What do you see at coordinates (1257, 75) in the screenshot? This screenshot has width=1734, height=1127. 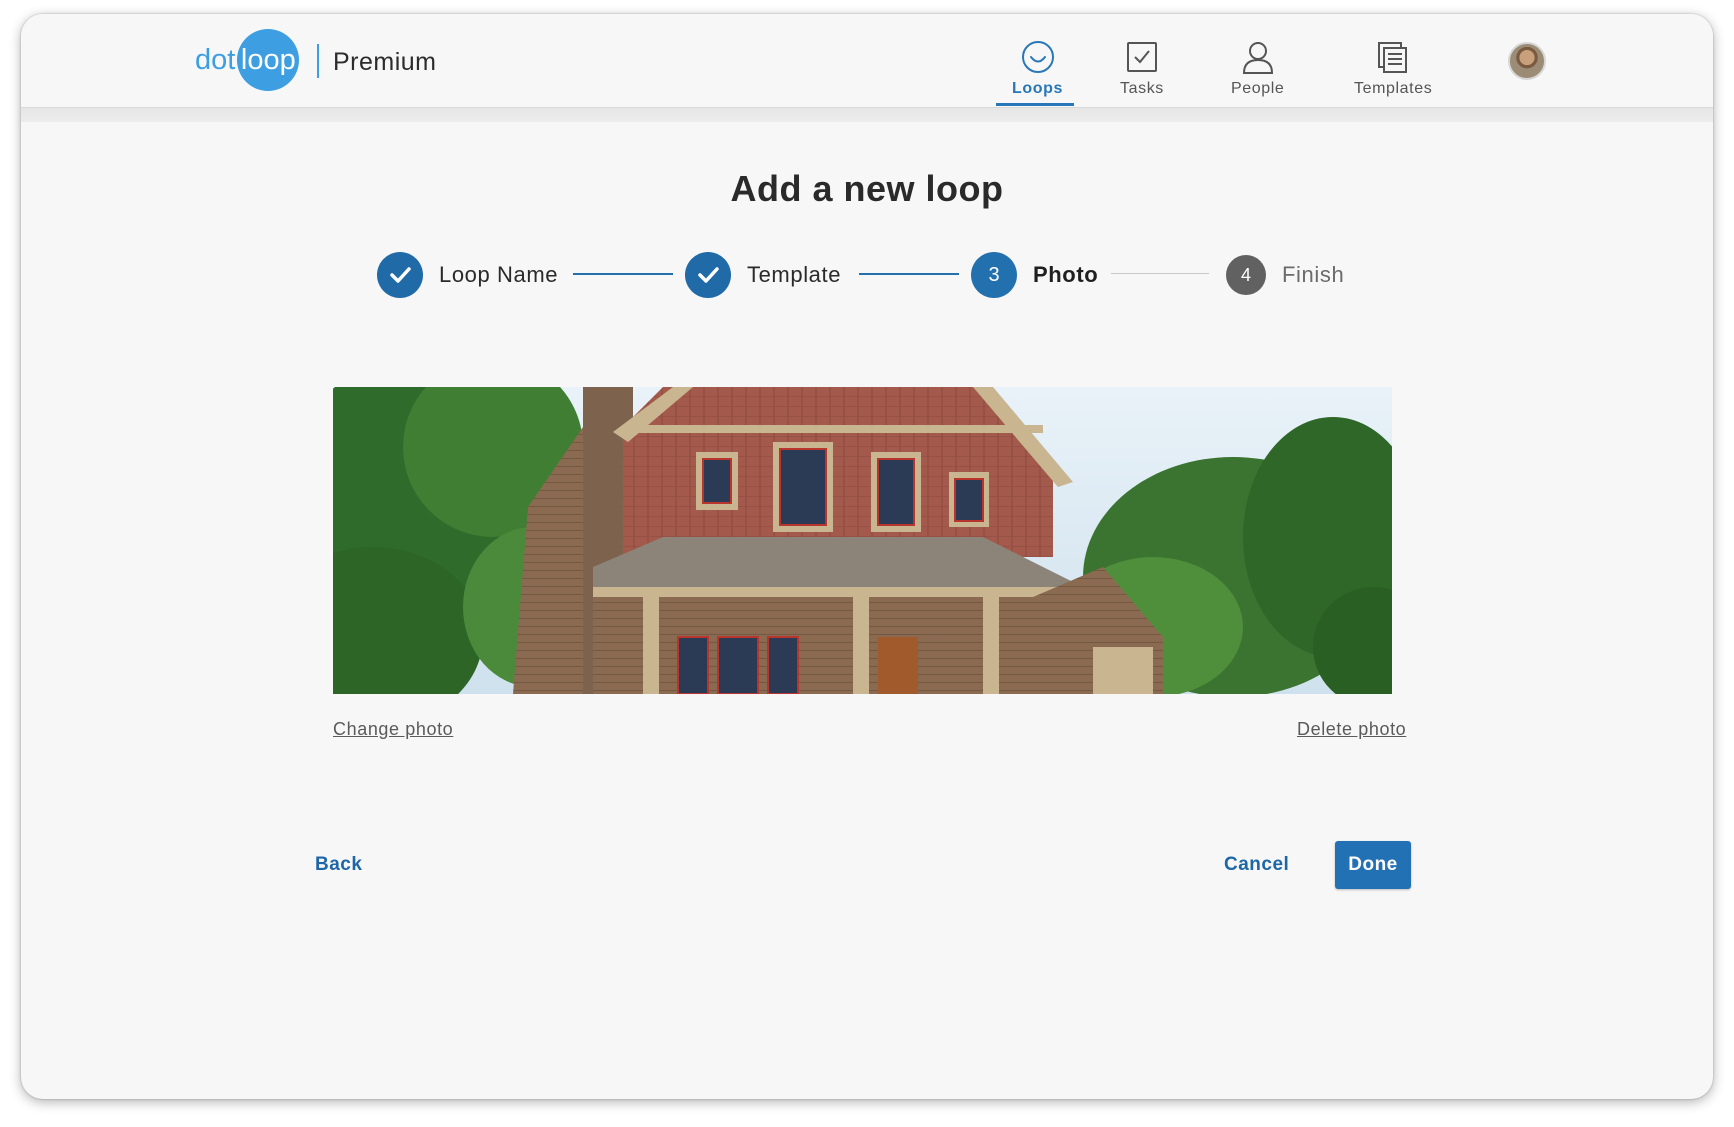 I see `nav-people: People` at bounding box center [1257, 75].